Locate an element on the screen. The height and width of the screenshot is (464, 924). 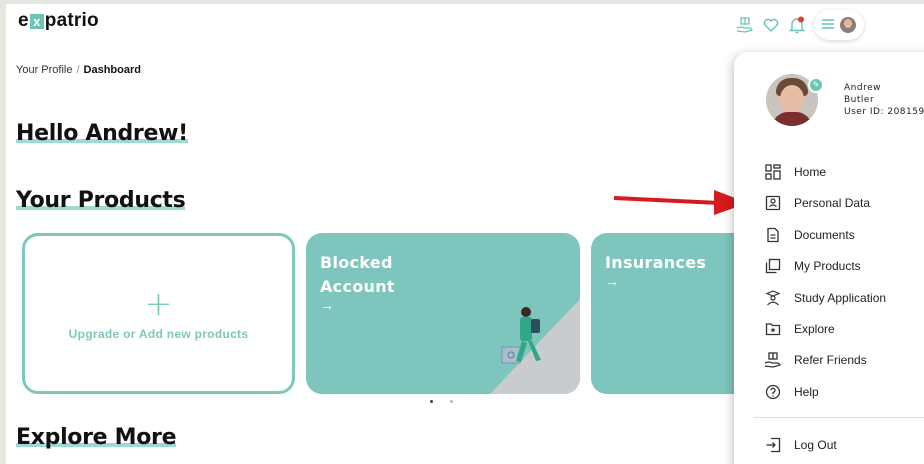
breadcrumb-current: Dashboard is located at coordinates (112, 70).